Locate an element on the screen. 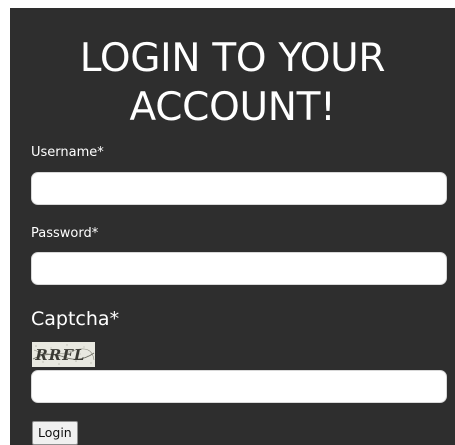 This screenshot has width=455, height=445. captcha-label-text: Captcha is located at coordinates (70, 319).